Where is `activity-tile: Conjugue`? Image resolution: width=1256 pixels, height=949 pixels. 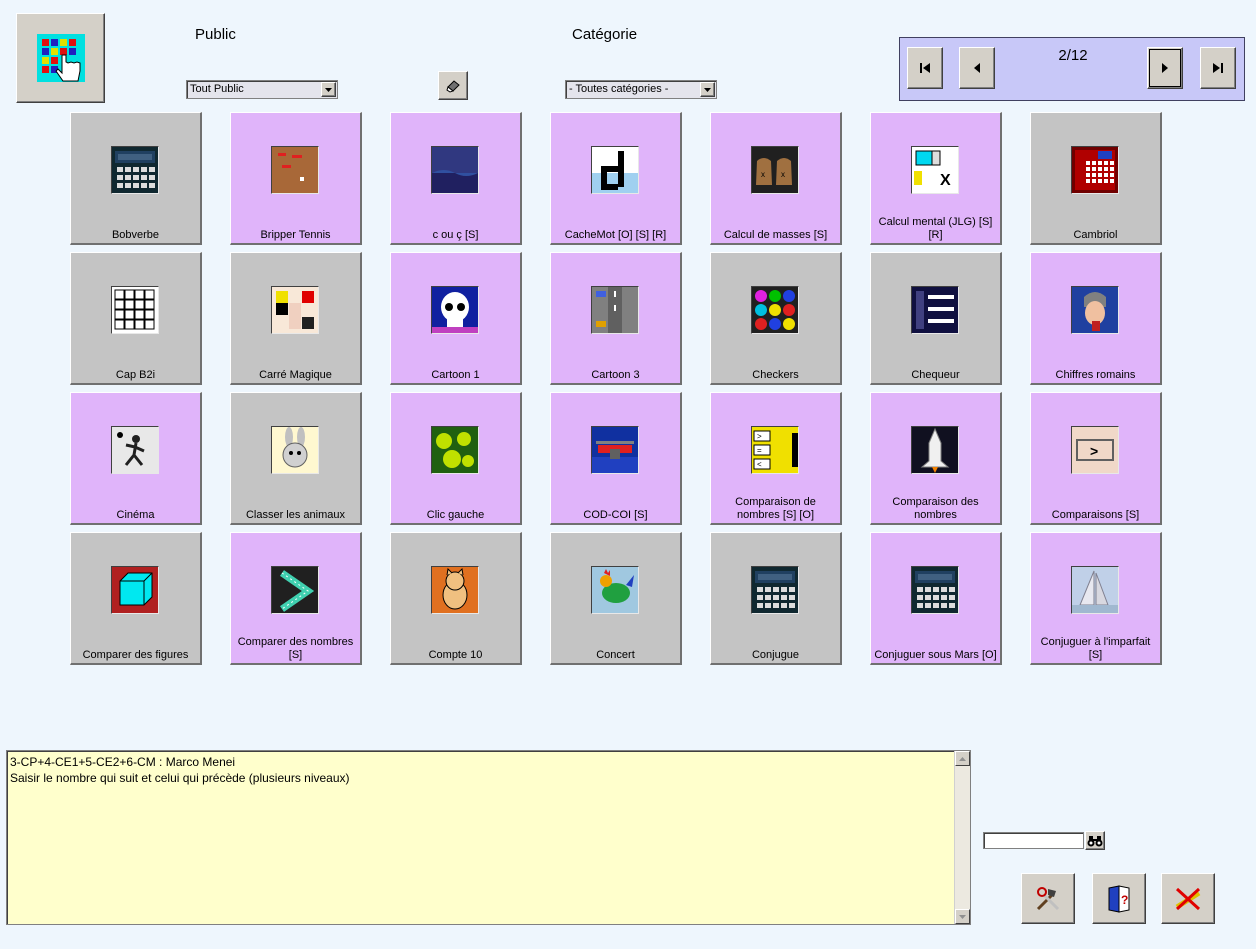
activity-tile: Conjugue is located at coordinates (776, 598).